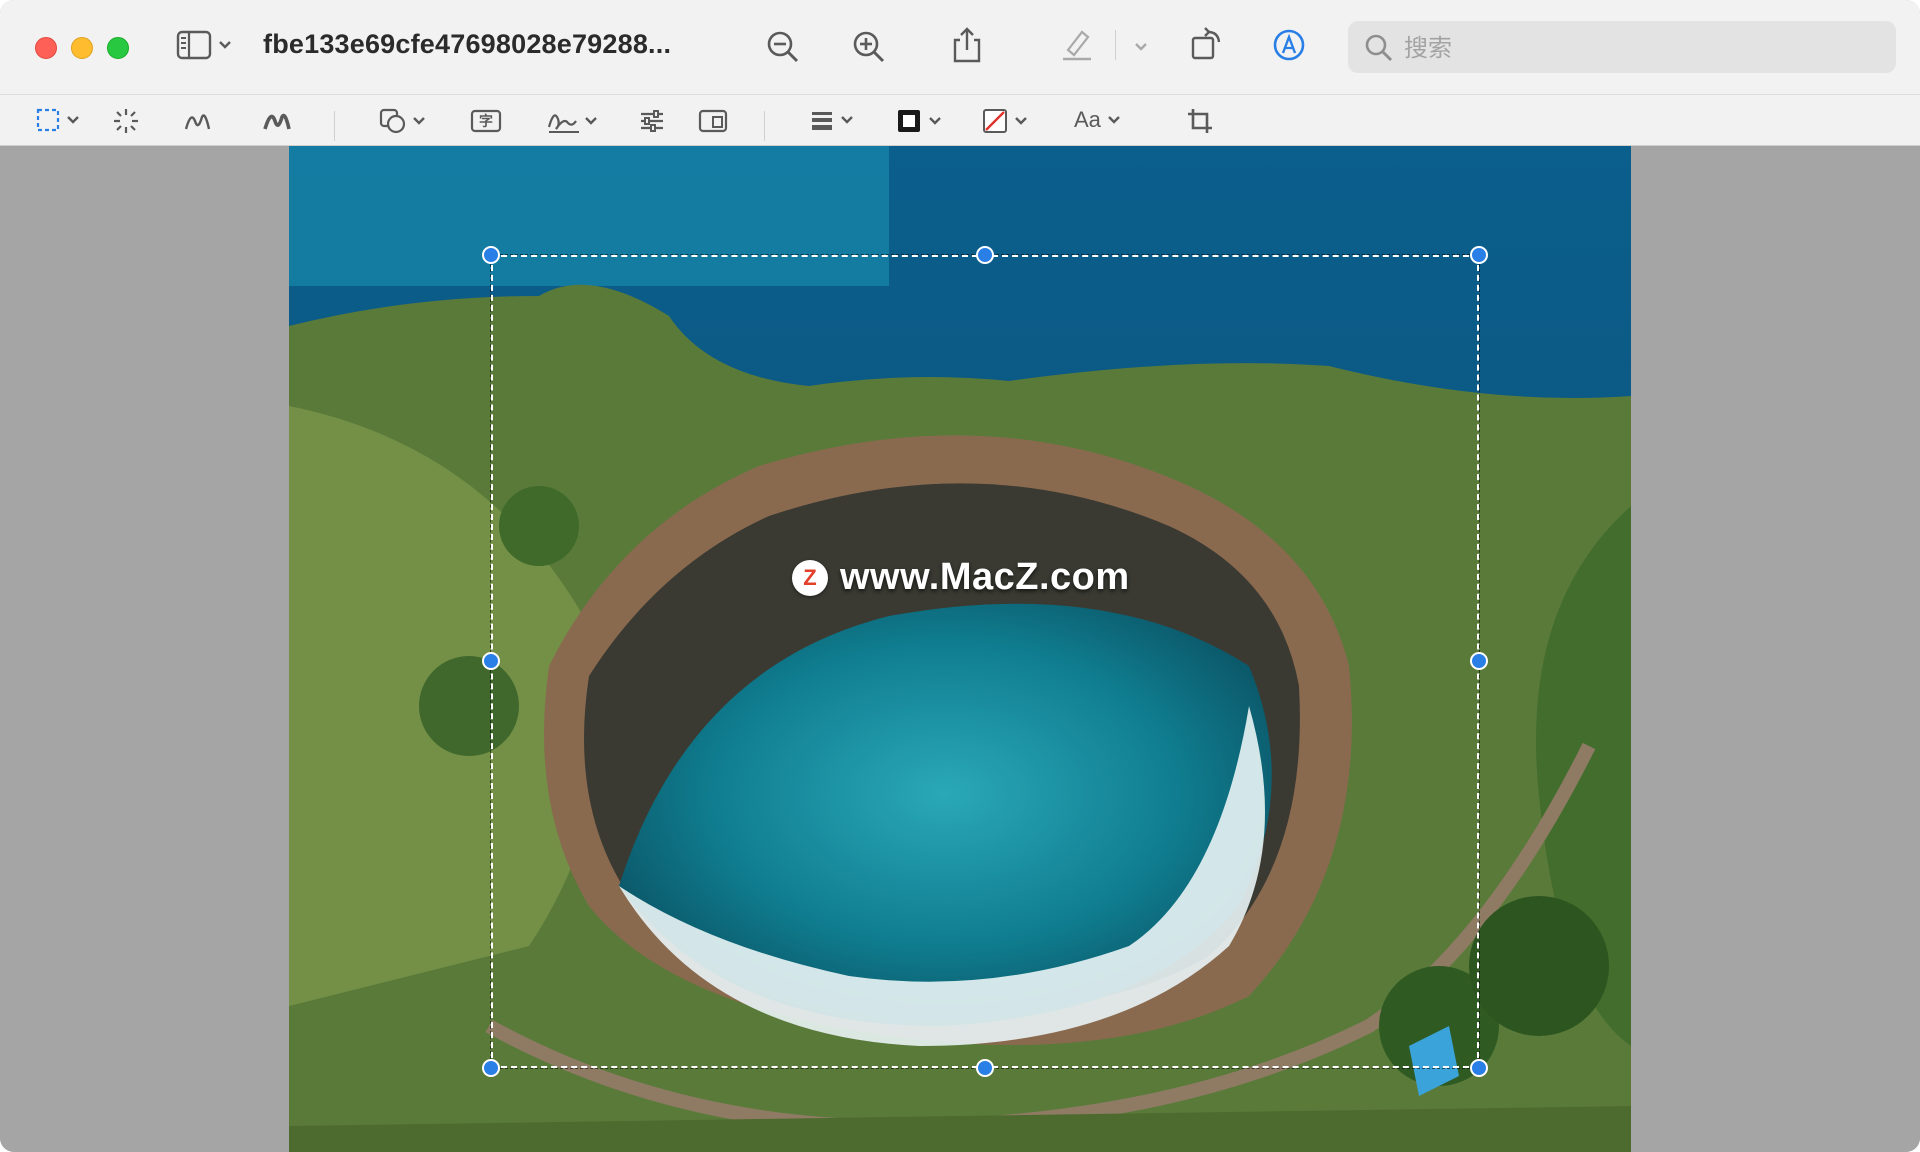 The width and height of the screenshot is (1920, 1152). What do you see at coordinates (393, 121) in the screenshot?
I see `shapes-icon` at bounding box center [393, 121].